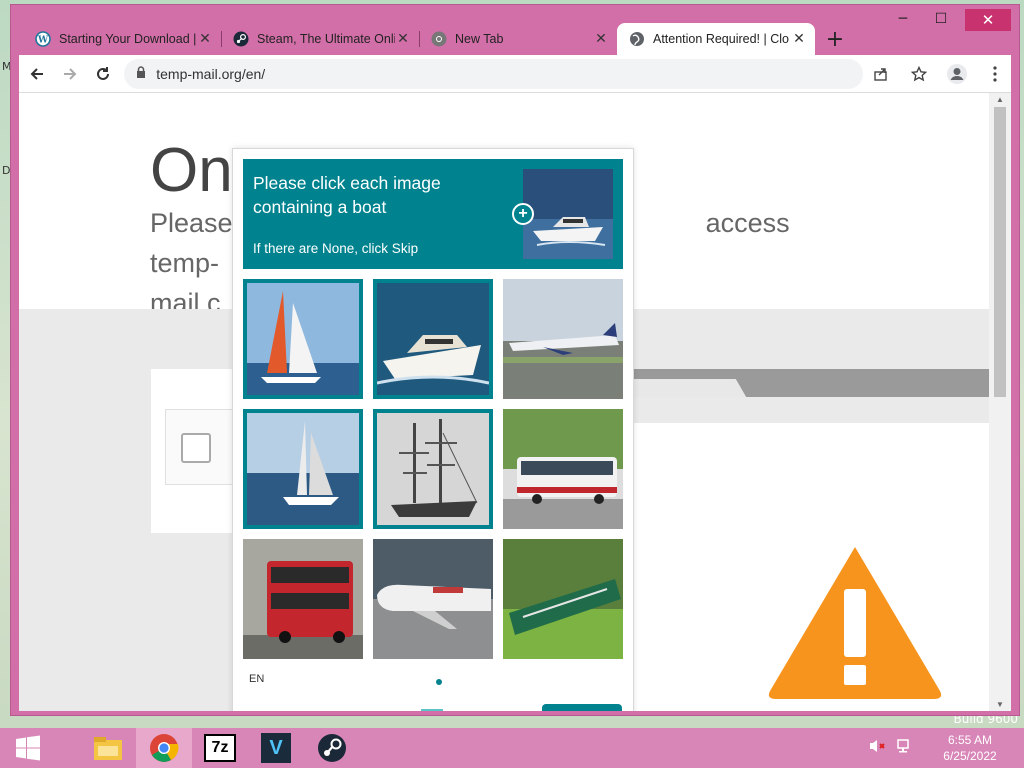 The image size is (1024, 768). Describe the element at coordinates (439, 682) in the screenshot. I see `page-indicator-dot` at that location.